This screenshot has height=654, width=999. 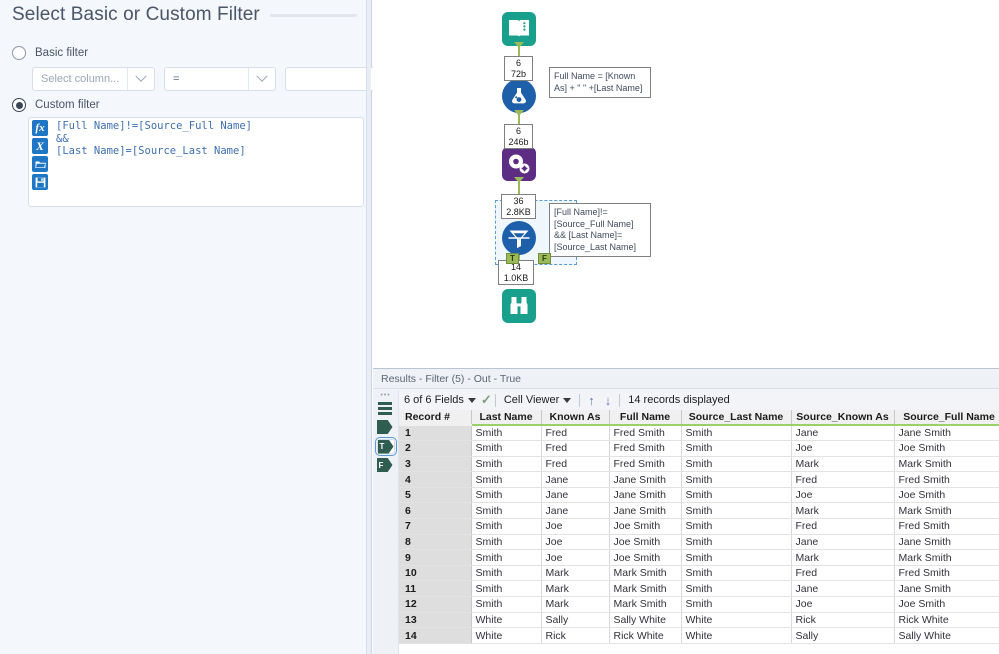 I want to click on cell-record-number: 10, so click(x=435, y=573).